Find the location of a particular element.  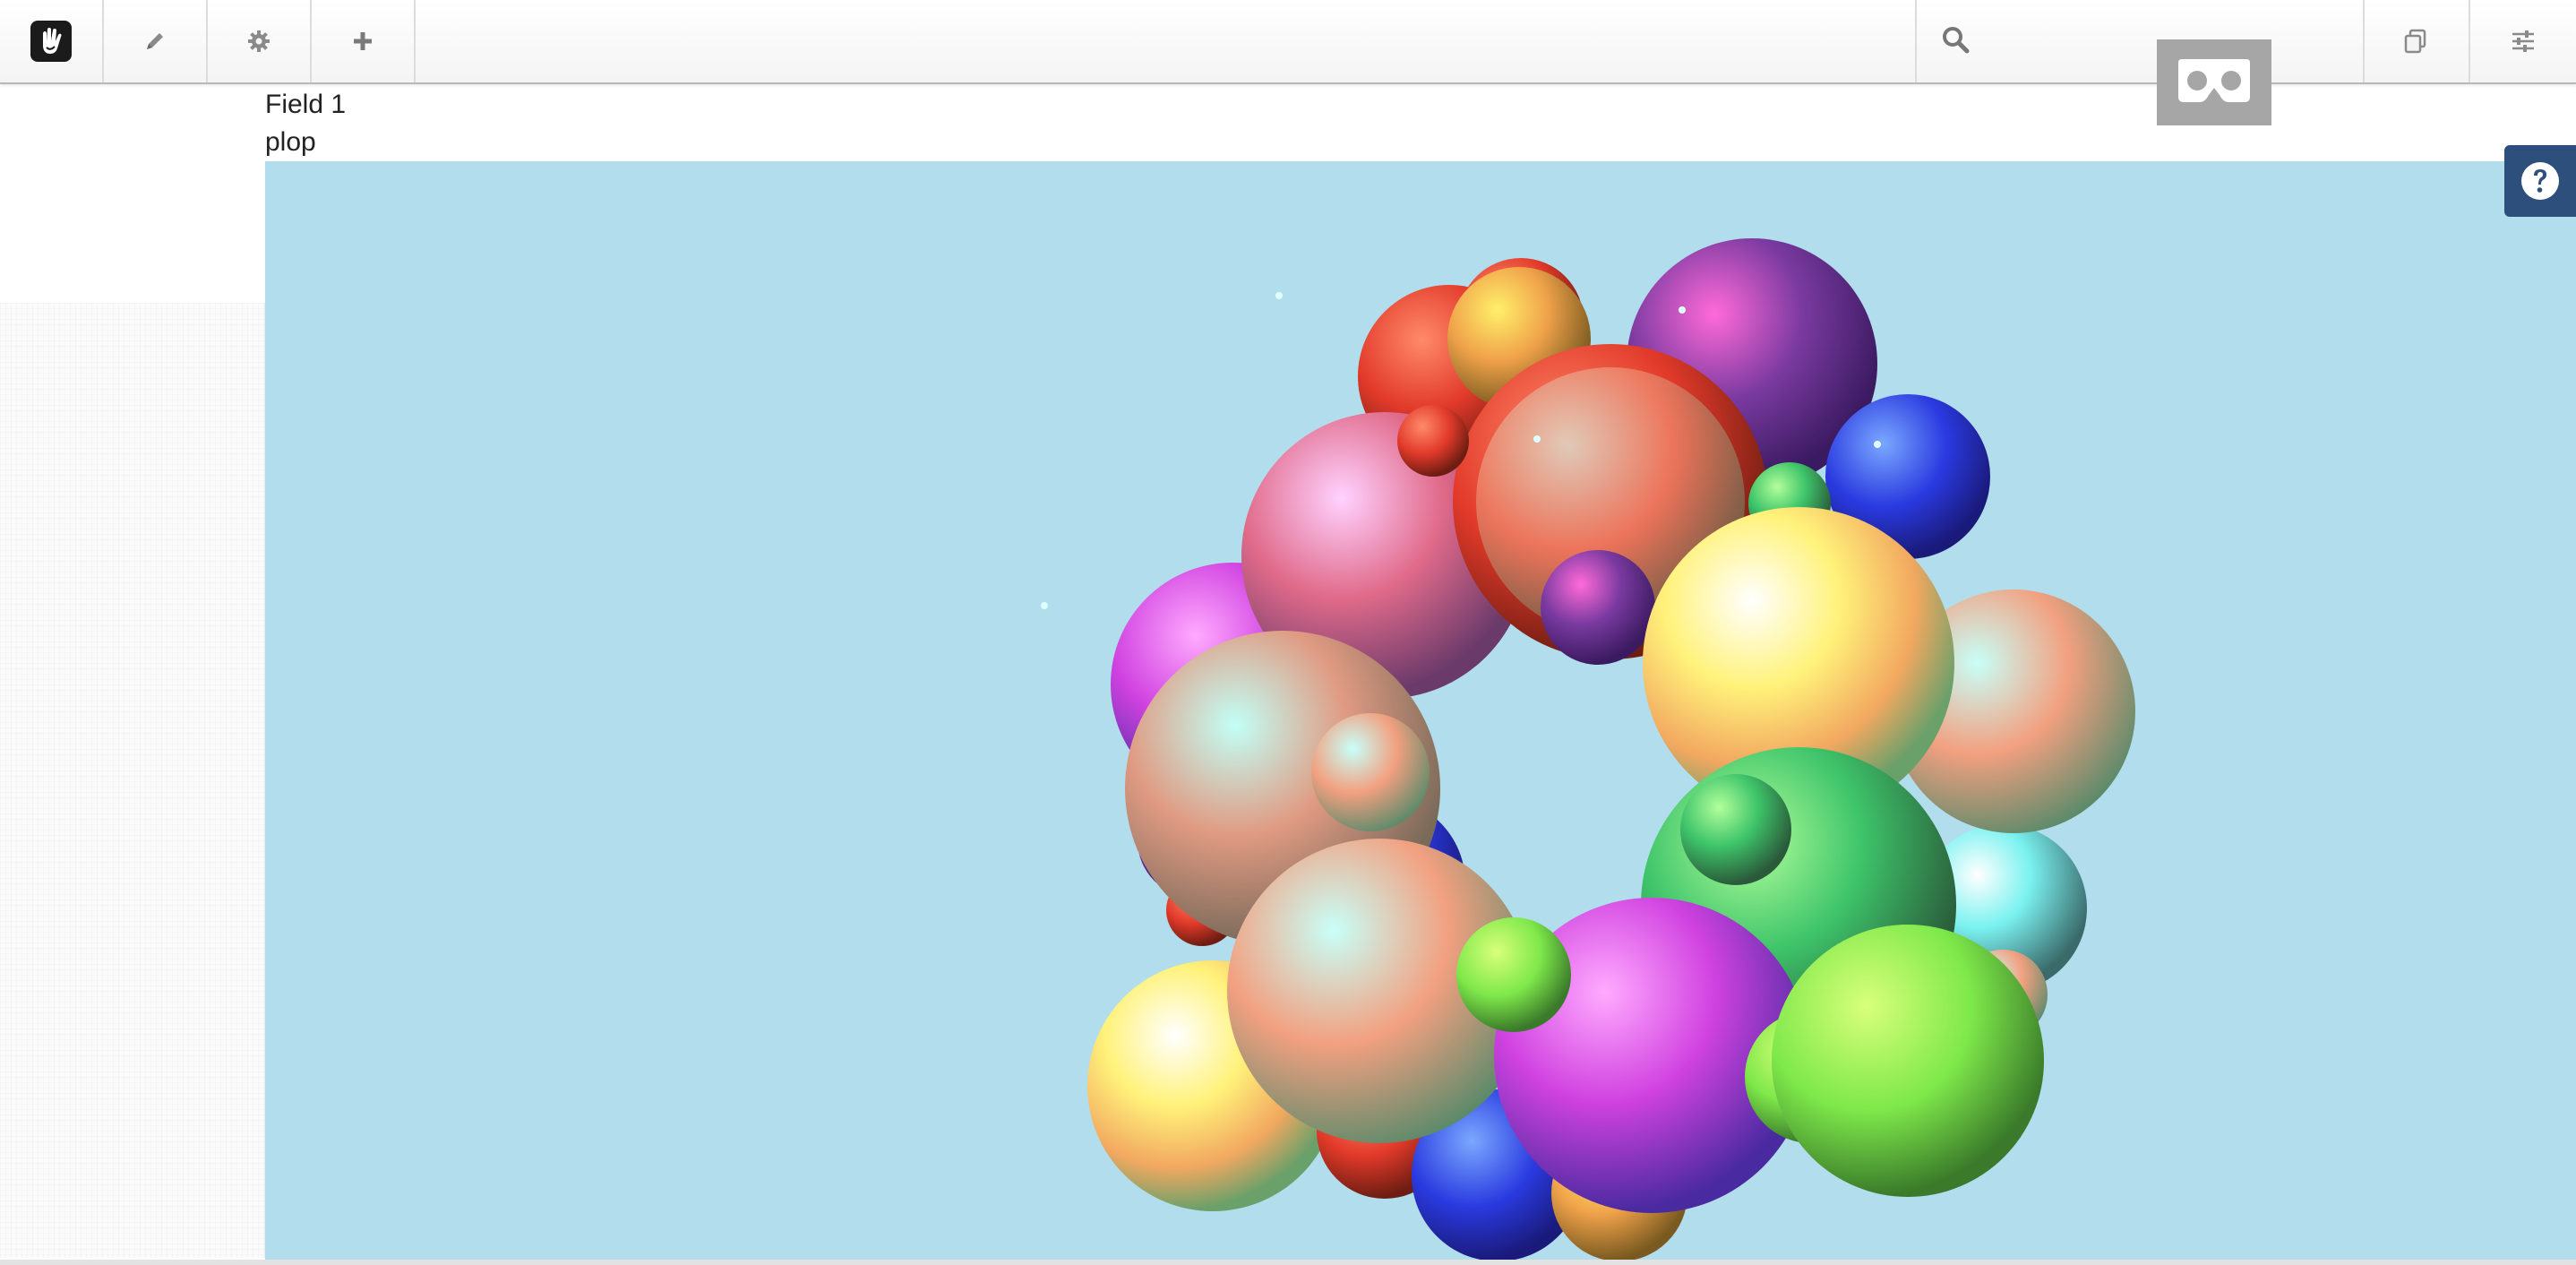

pages-icon is located at coordinates (2415, 41).